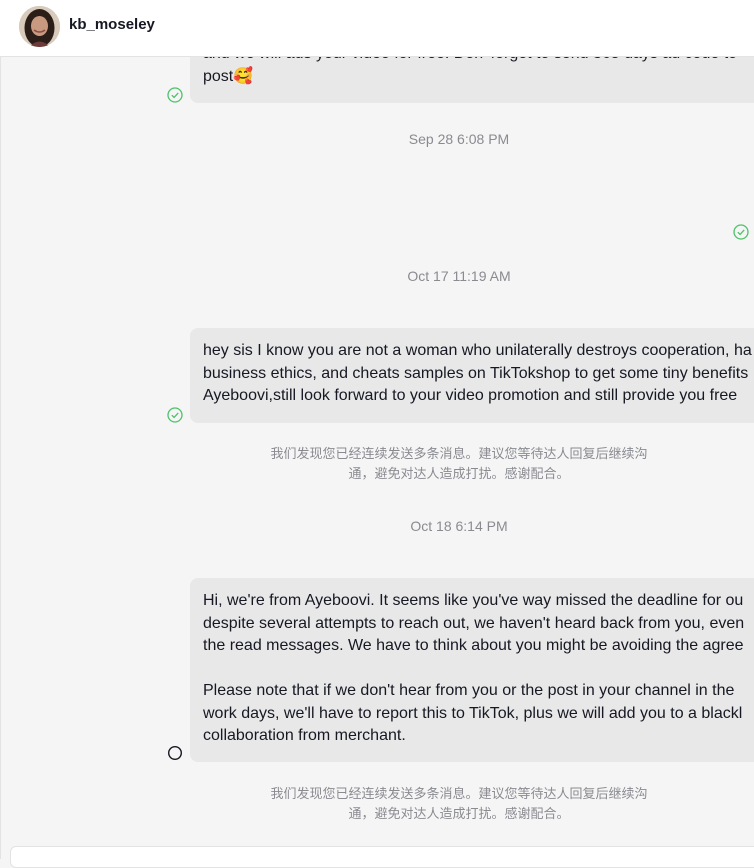 The width and height of the screenshot is (754, 868). I want to click on user-avatar-photo, so click(39, 26).